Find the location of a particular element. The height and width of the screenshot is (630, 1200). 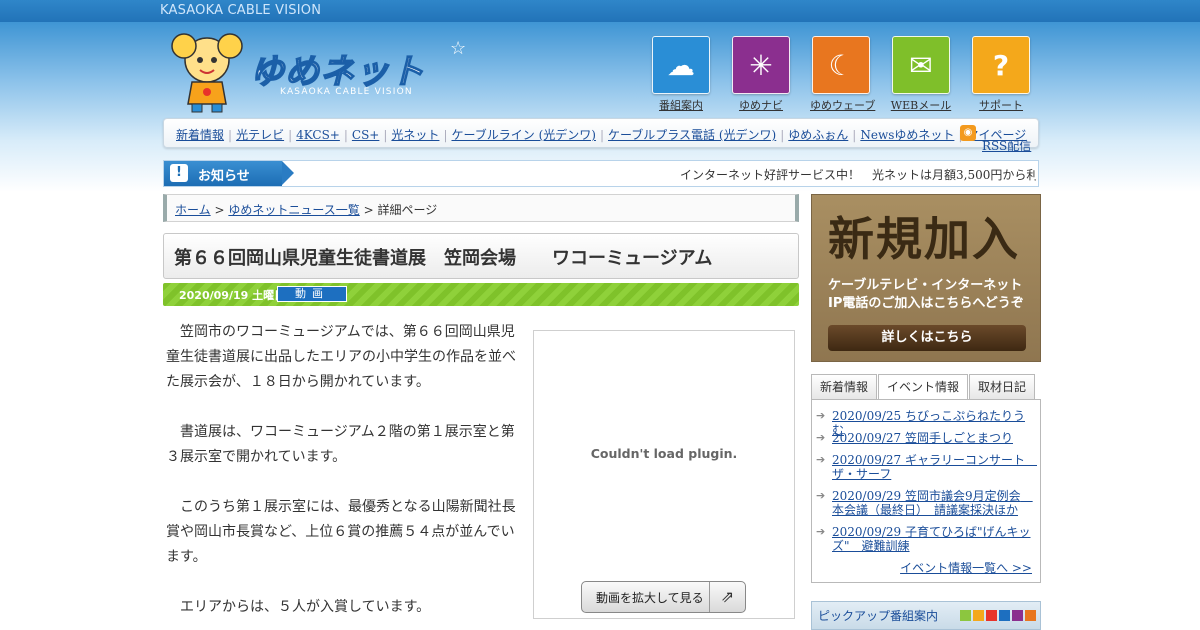

menu-item-news-yumenet: Newsゆめネット is located at coordinates (907, 135).